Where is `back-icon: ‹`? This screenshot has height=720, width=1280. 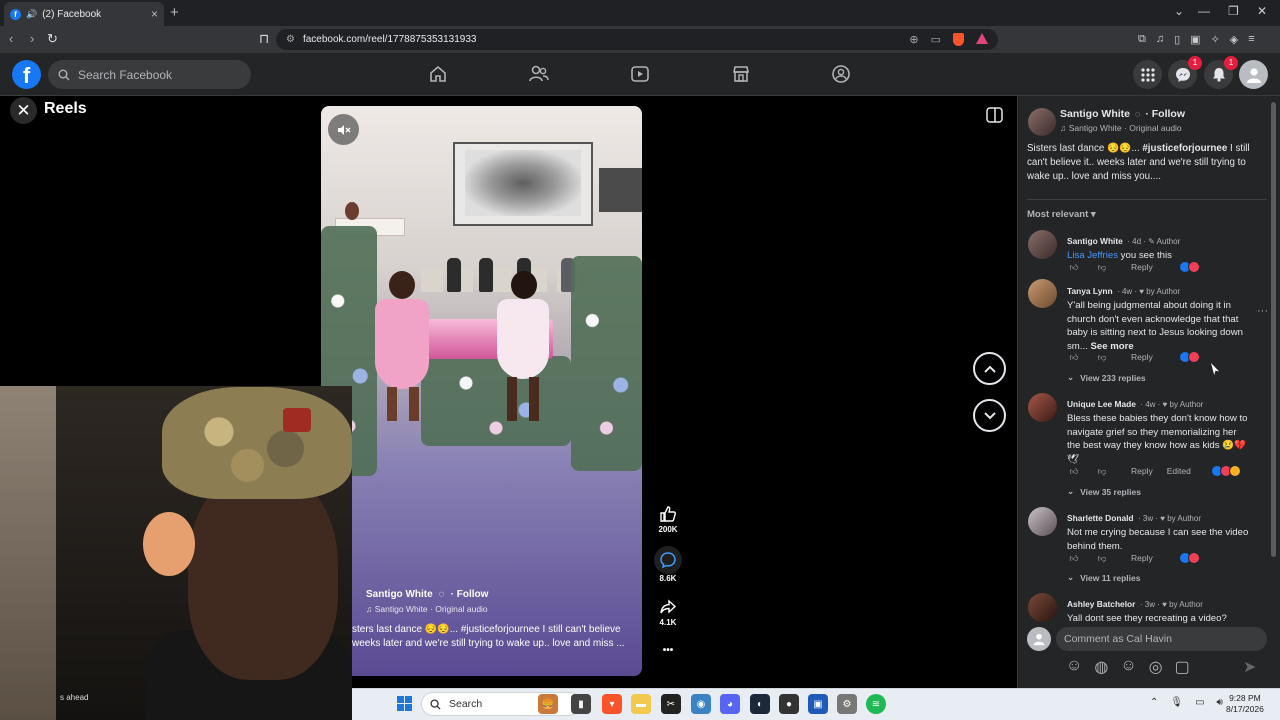 back-icon: ‹ is located at coordinates (11, 38).